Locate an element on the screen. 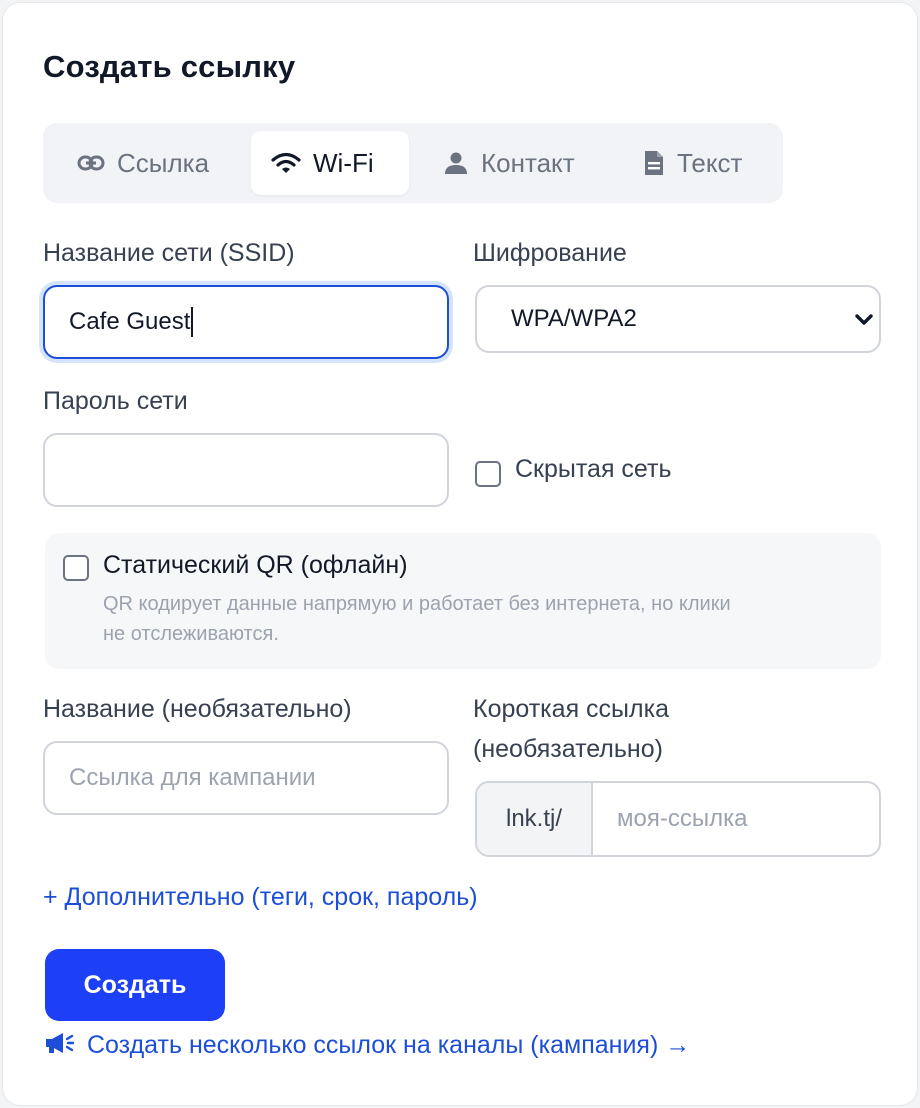 This screenshot has width=920, height=1108. tab-link: Ссылка is located at coordinates (143, 163).